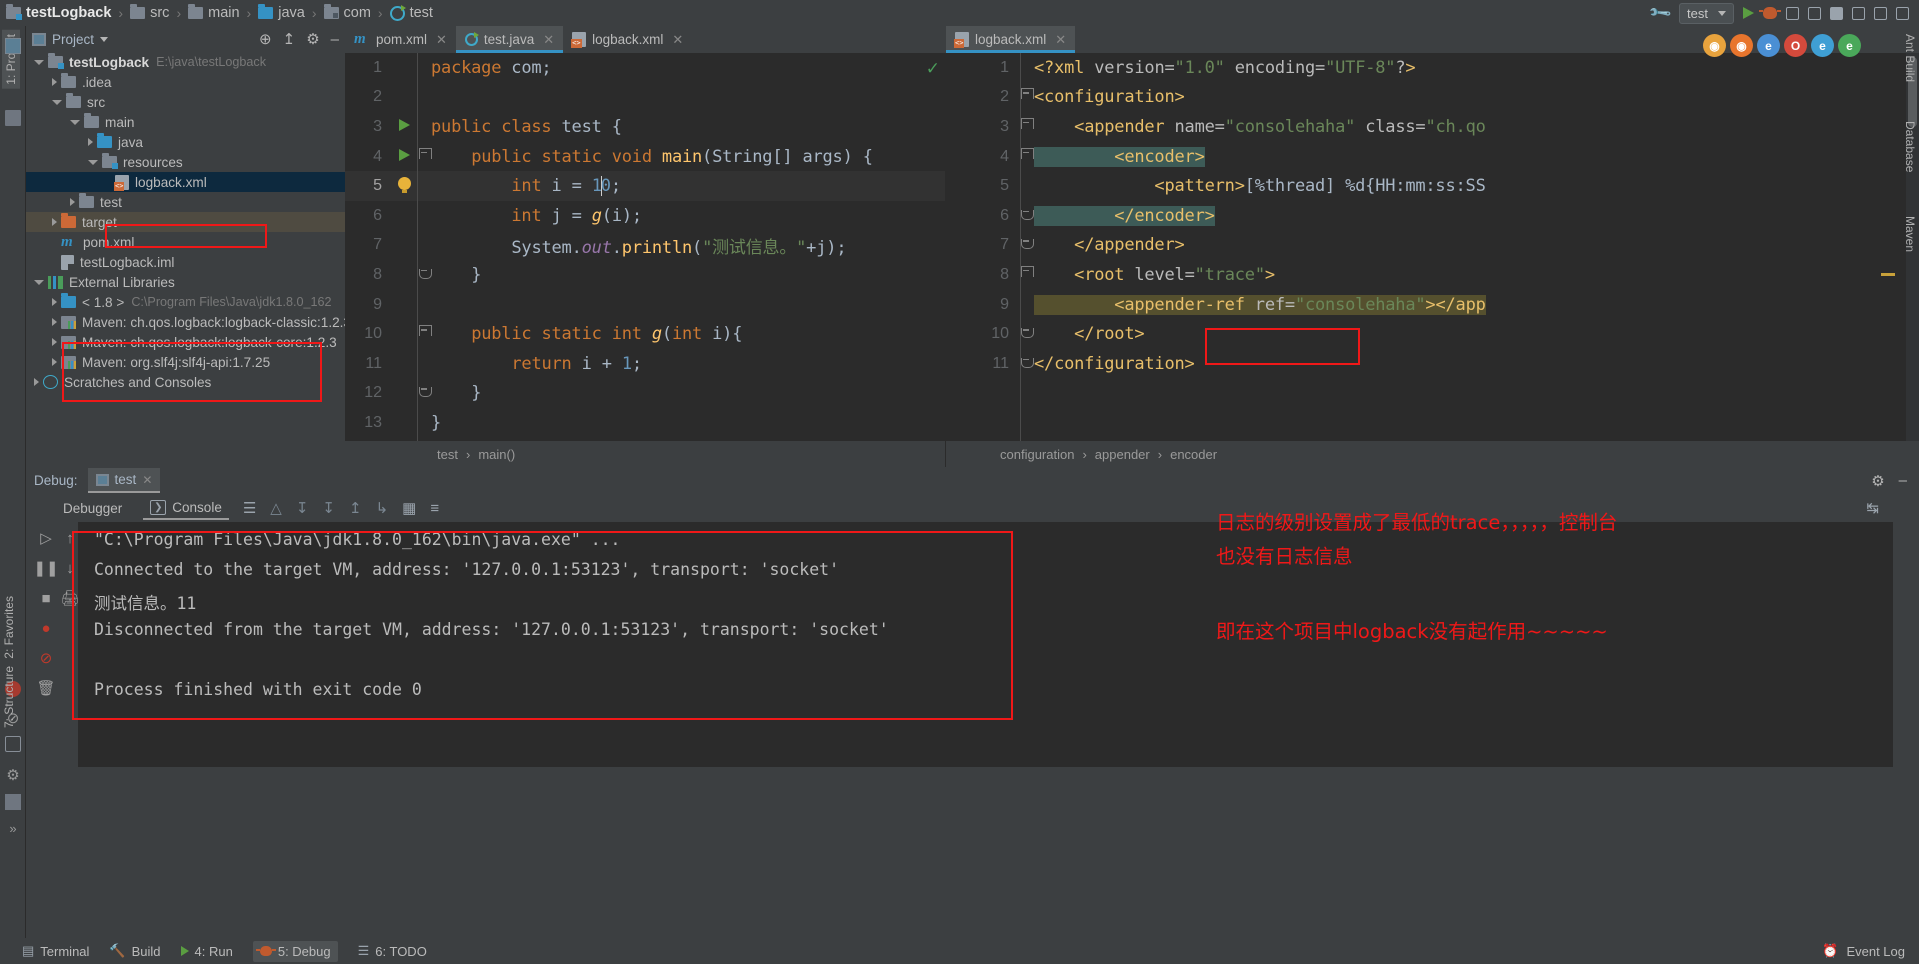 The width and height of the screenshot is (1919, 964). What do you see at coordinates (124, 480) in the screenshot?
I see `debug-session-tab: test ✕` at bounding box center [124, 480].